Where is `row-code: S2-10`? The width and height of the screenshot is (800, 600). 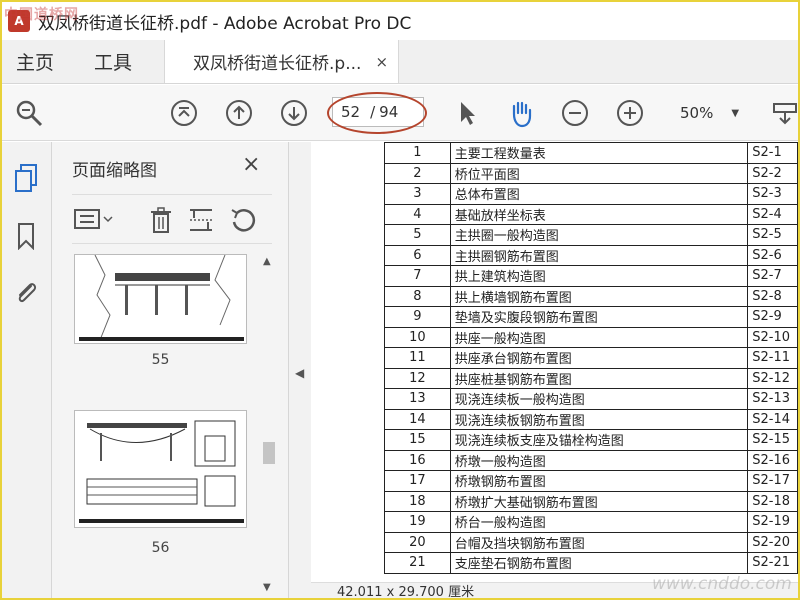
row-code: S2-10 is located at coordinates (772, 337).